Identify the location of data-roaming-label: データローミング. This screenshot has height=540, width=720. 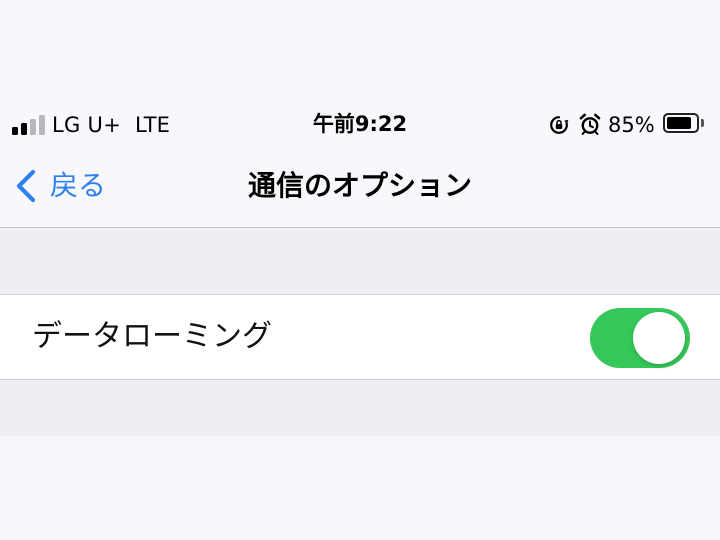
(152, 336).